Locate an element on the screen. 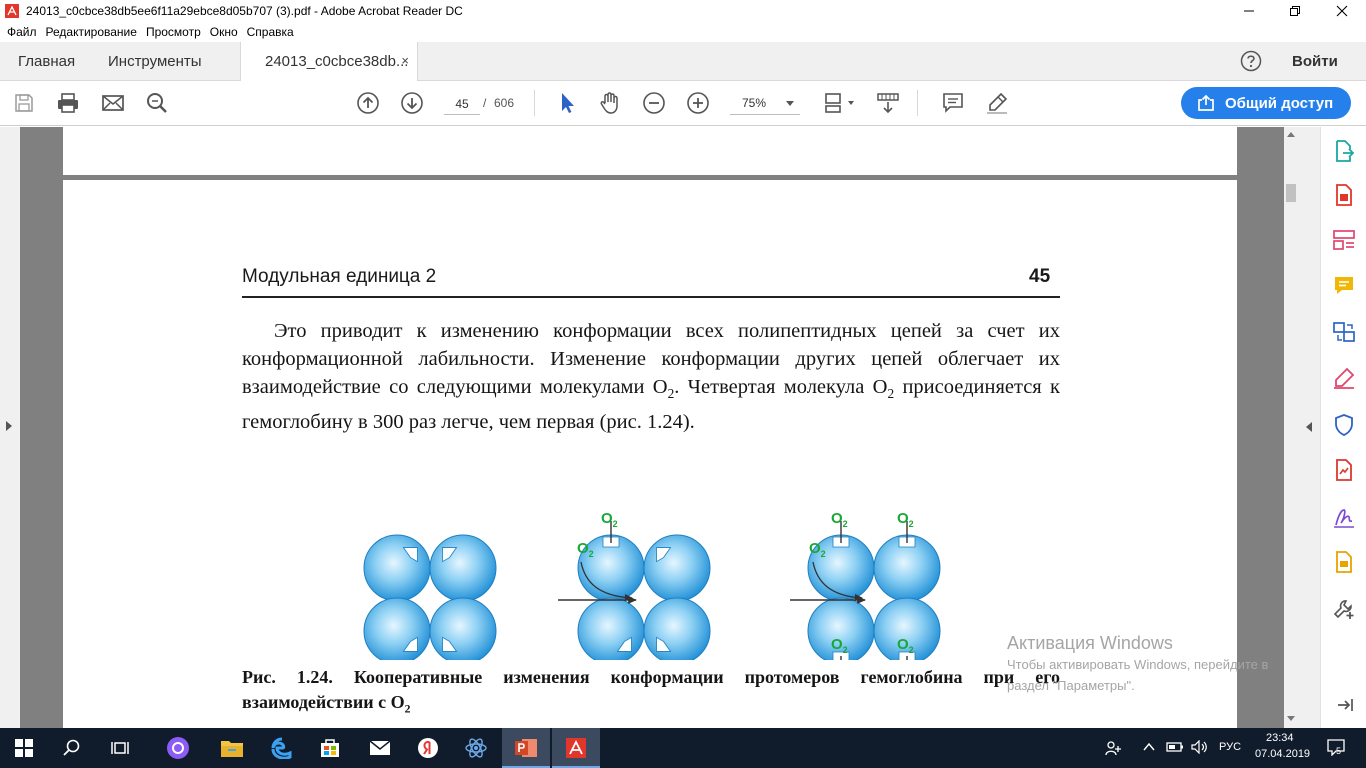 The width and height of the screenshot is (1366, 768). collapse-panel-icon is located at coordinates (1344, 705).